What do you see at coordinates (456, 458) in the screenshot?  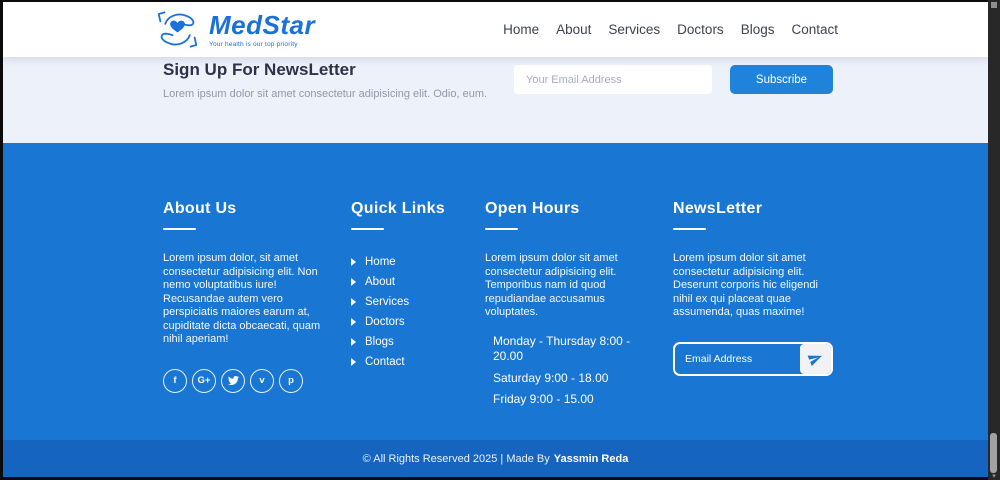 I see `copyright-text: © All Rights Reserved 2025 | Made By` at bounding box center [456, 458].